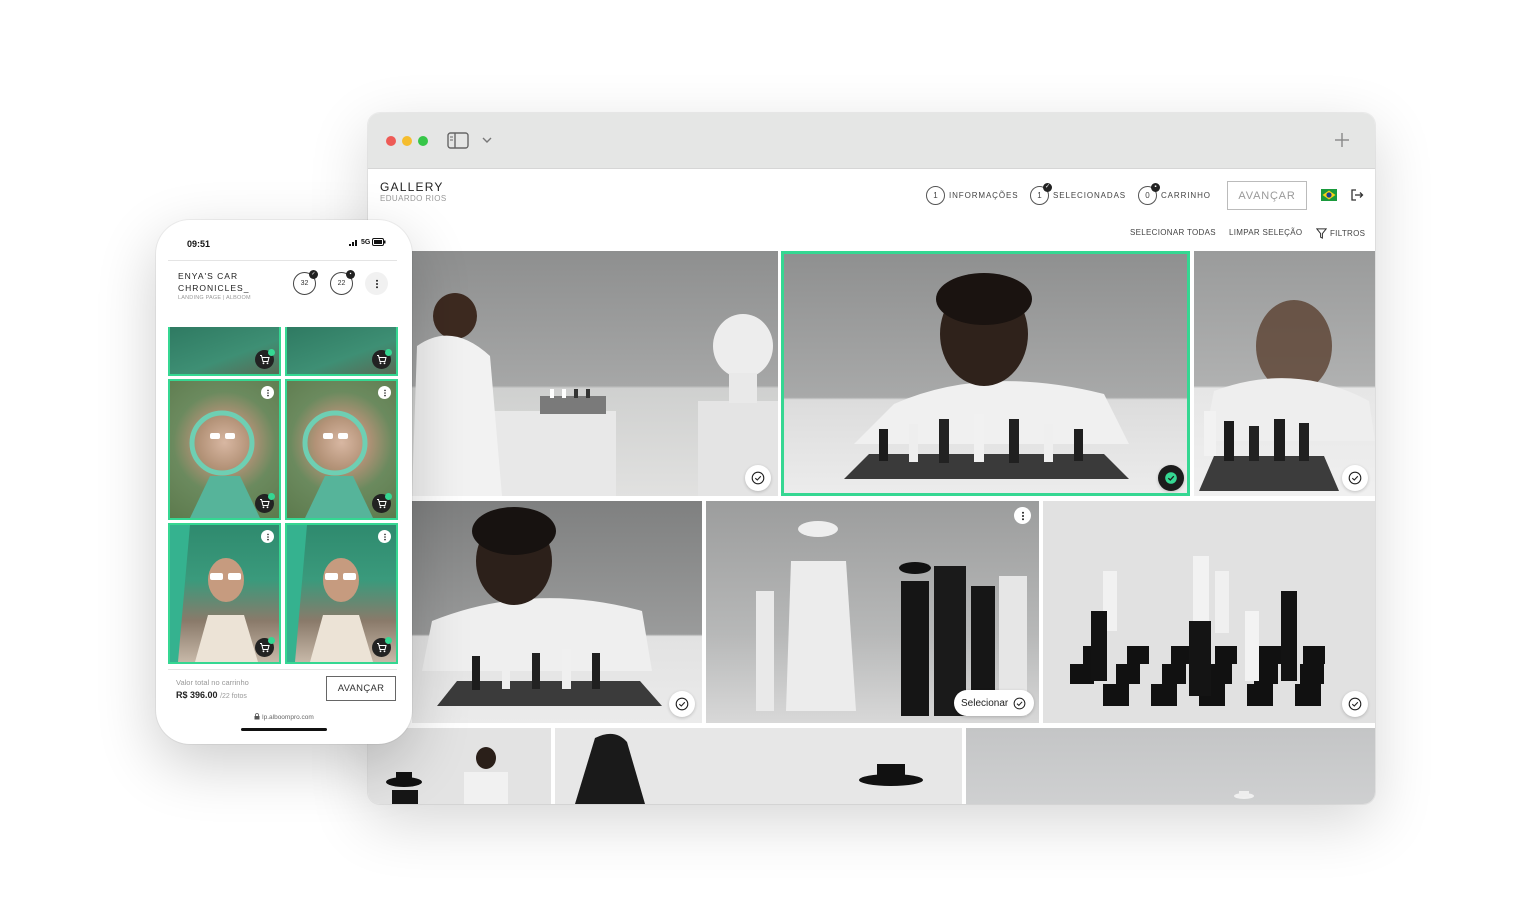  I want to click on minimize-window-button, so click(407, 141).